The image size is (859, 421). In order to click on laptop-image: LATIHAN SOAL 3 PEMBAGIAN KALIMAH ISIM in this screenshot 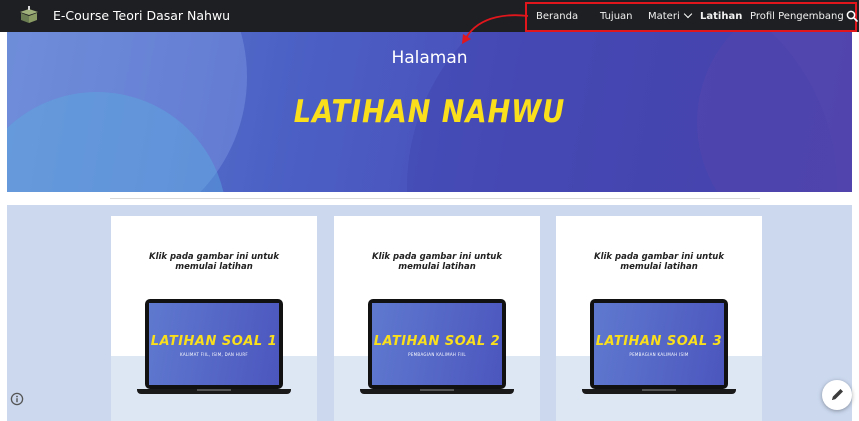, I will do `click(659, 344)`.